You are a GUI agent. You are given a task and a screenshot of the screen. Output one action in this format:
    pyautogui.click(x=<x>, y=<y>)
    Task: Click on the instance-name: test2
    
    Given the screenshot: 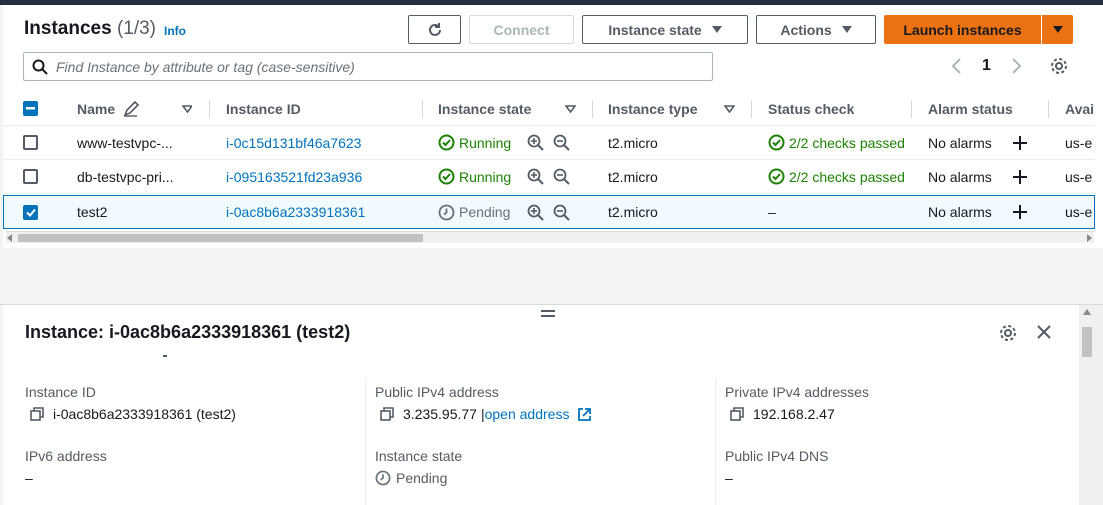 What is the action you would take?
    pyautogui.click(x=92, y=212)
    